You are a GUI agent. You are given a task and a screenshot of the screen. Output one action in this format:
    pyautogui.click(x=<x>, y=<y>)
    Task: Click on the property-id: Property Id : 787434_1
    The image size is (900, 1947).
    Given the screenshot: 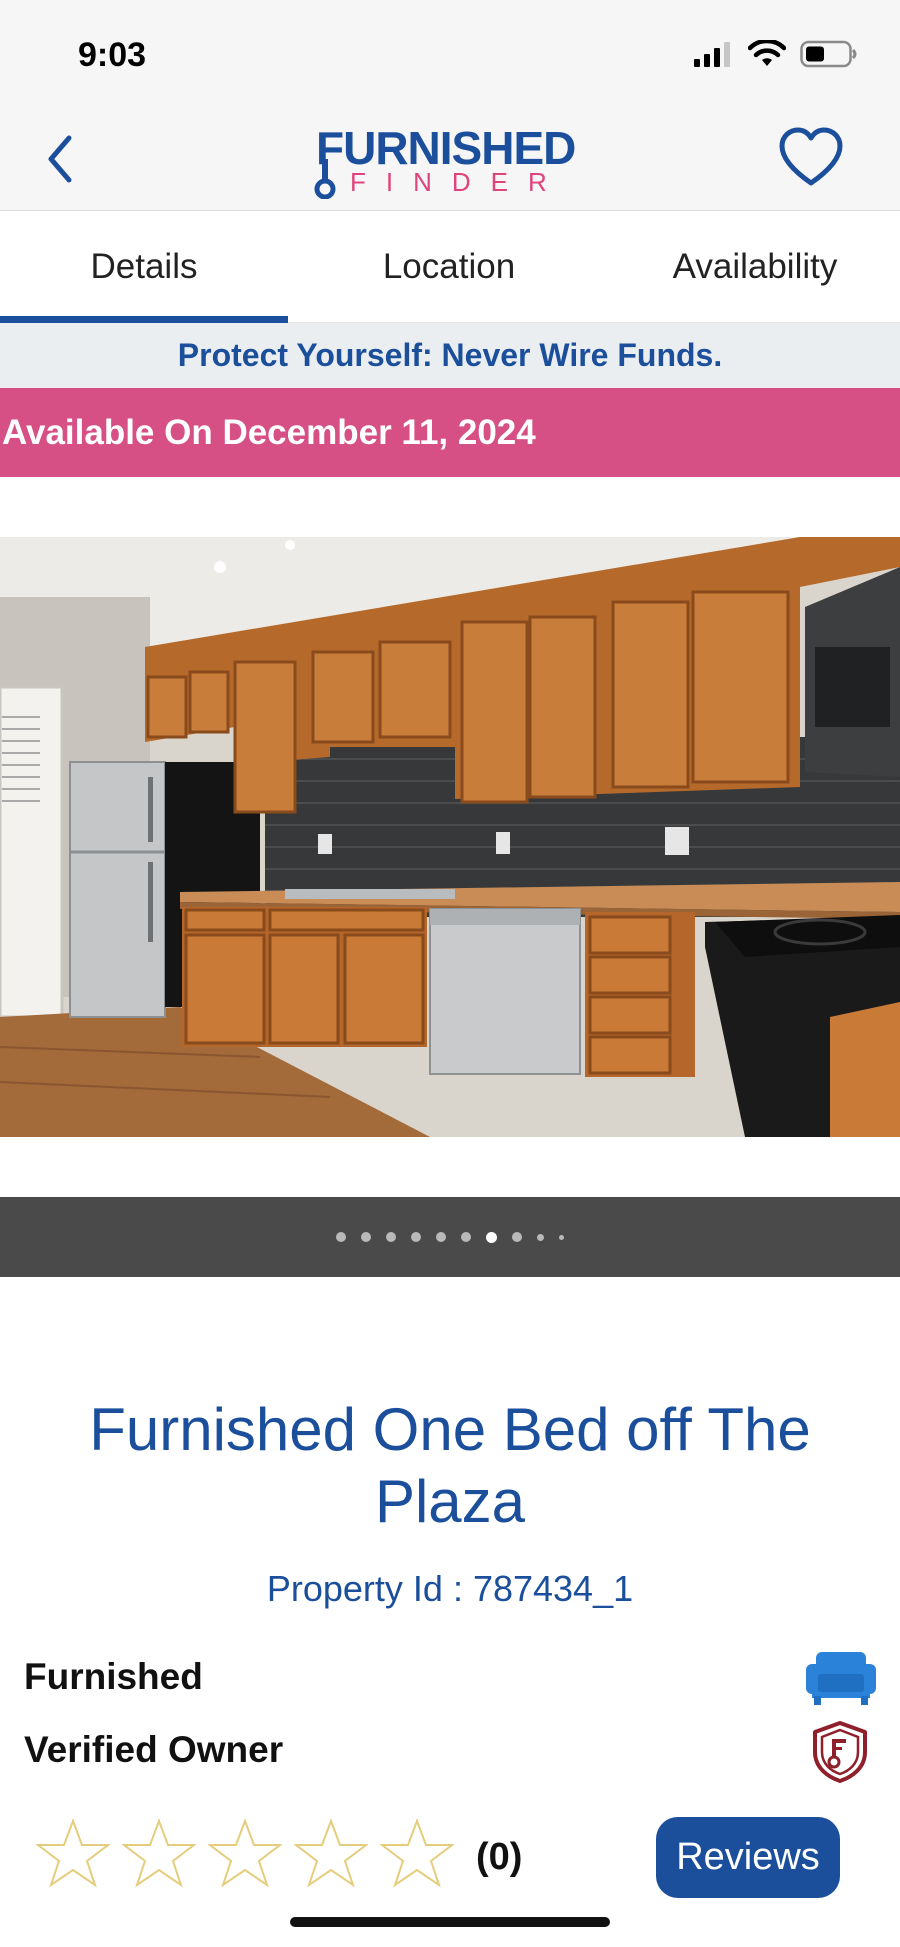 What is the action you would take?
    pyautogui.click(x=450, y=1588)
    